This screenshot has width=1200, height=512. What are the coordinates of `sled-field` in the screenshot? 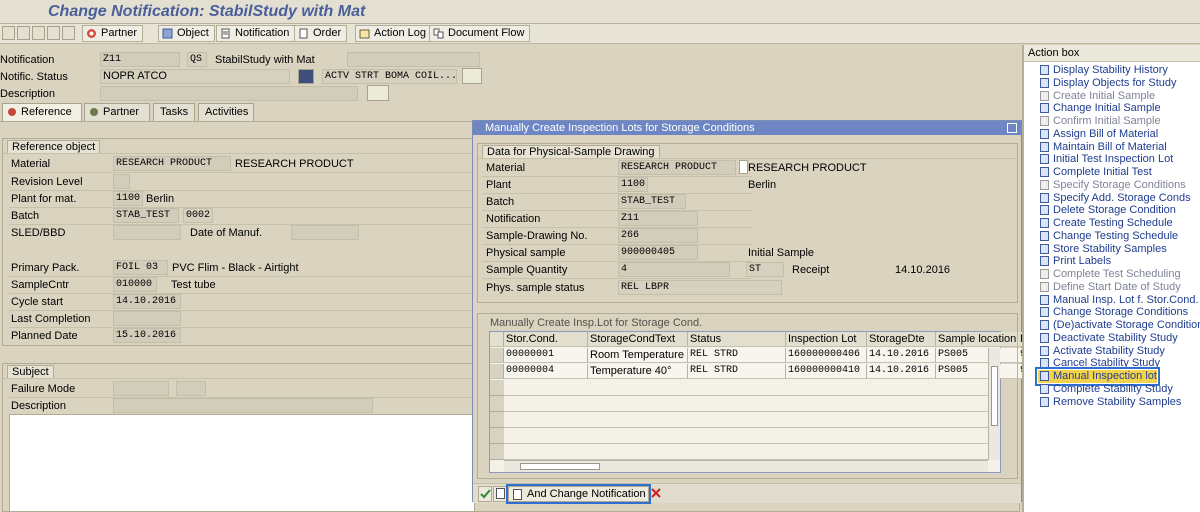 It's located at (147, 232).